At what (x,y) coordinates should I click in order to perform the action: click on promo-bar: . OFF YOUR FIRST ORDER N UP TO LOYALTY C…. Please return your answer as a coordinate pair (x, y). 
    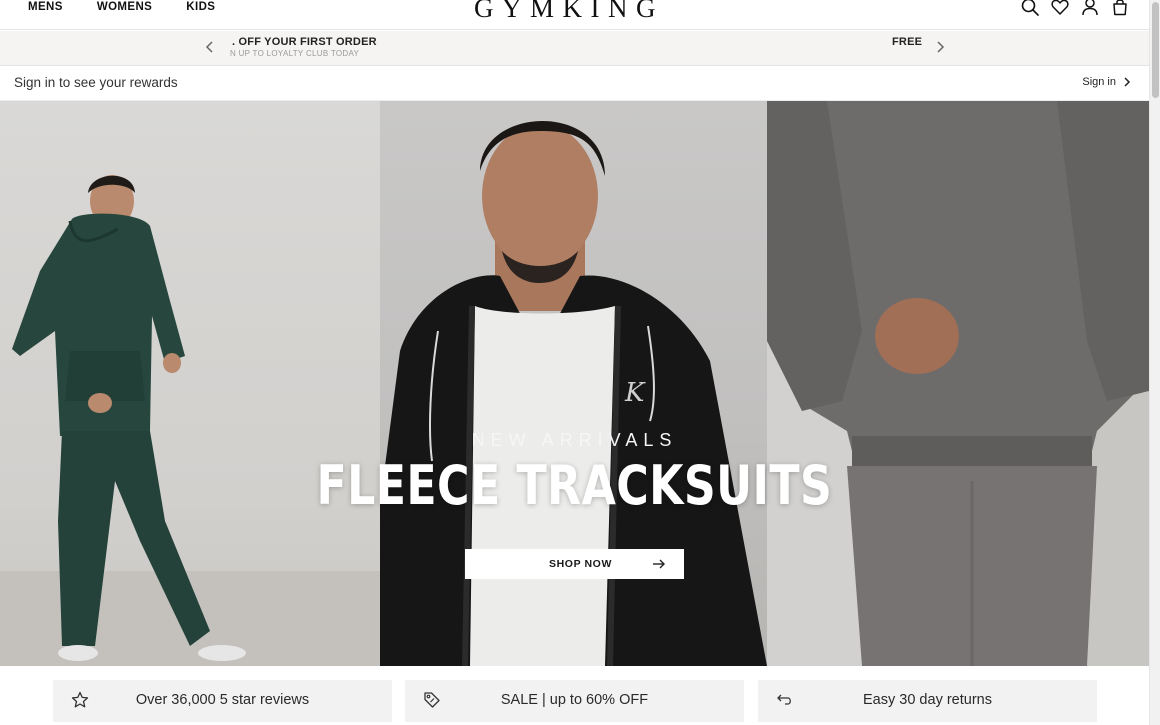
    Looking at the image, I should click on (574, 48).